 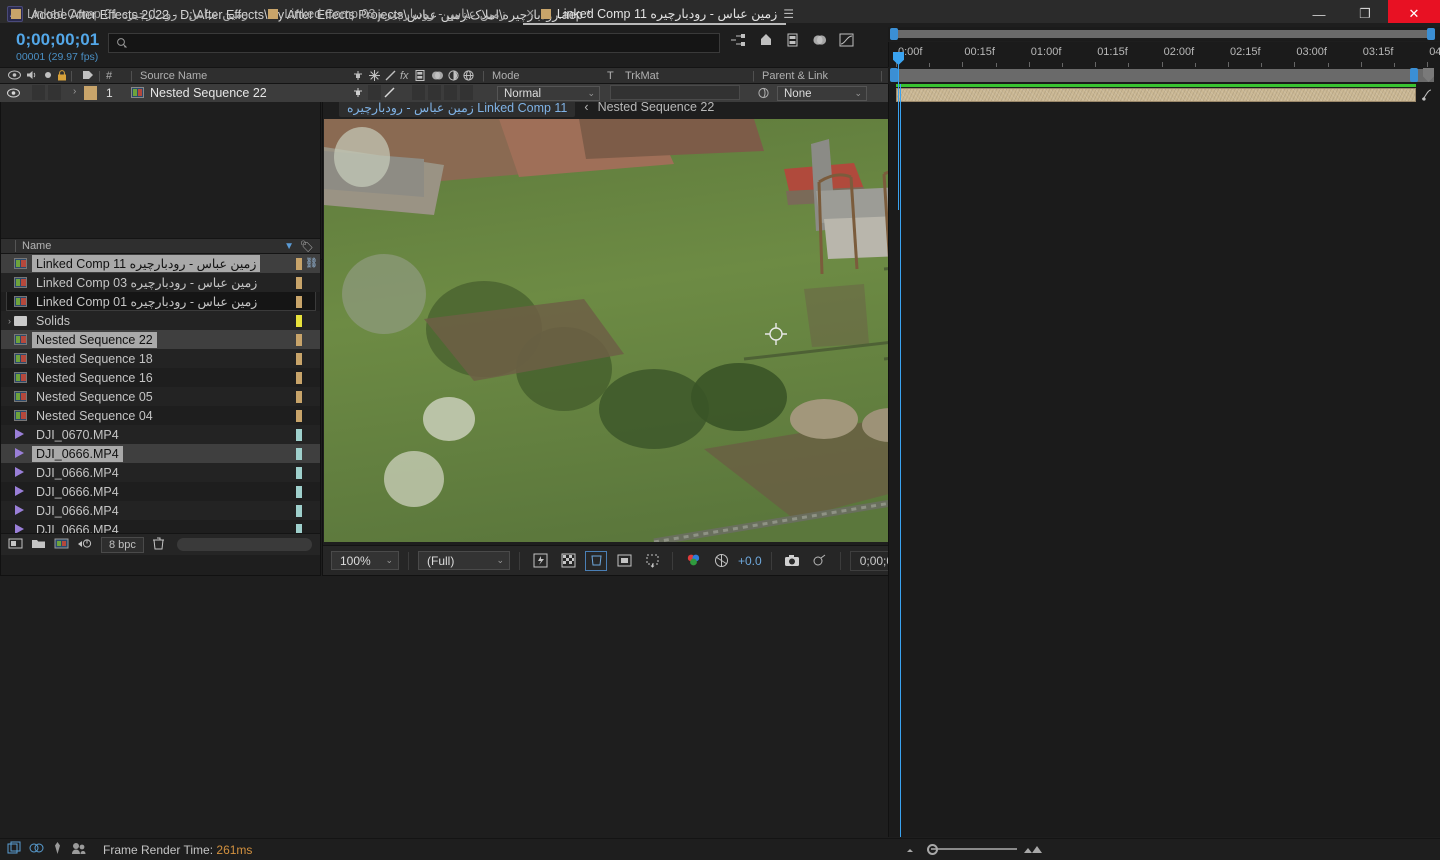 What do you see at coordinates (289, 246) in the screenshot?
I see `sort-direction-icon: ▼` at bounding box center [289, 246].